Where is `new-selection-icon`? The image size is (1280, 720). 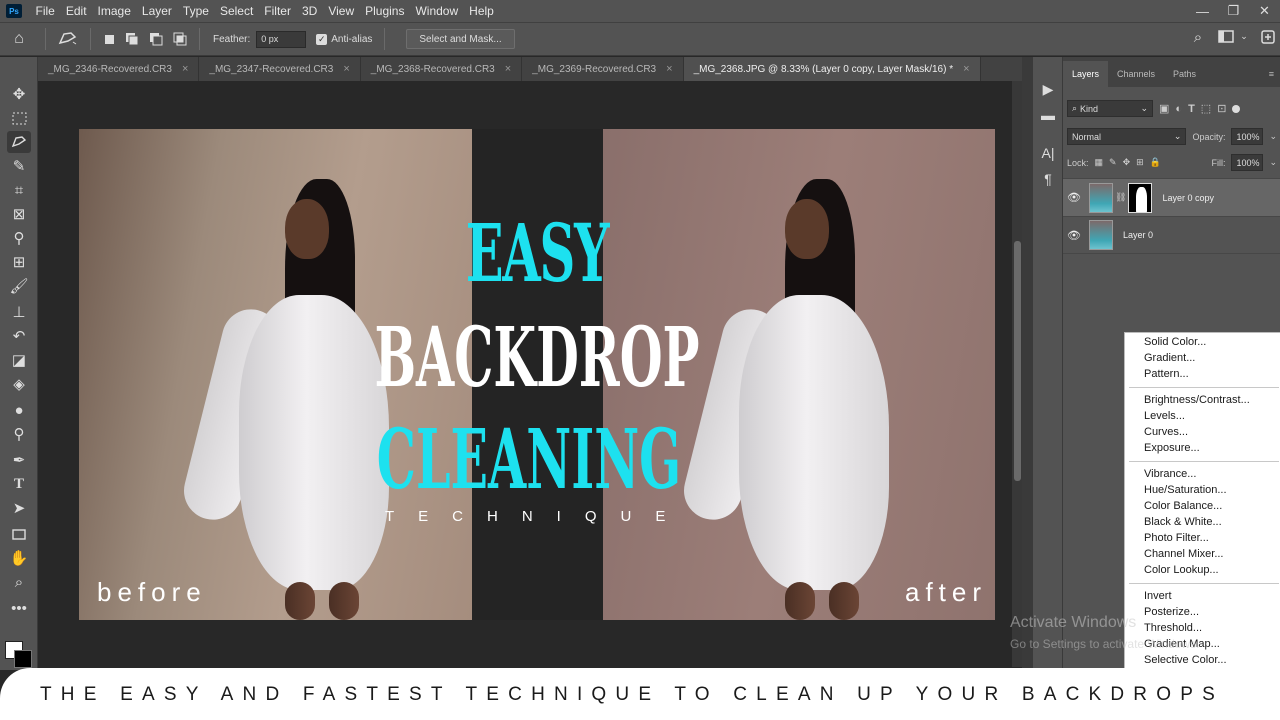 new-selection-icon is located at coordinates (109, 39).